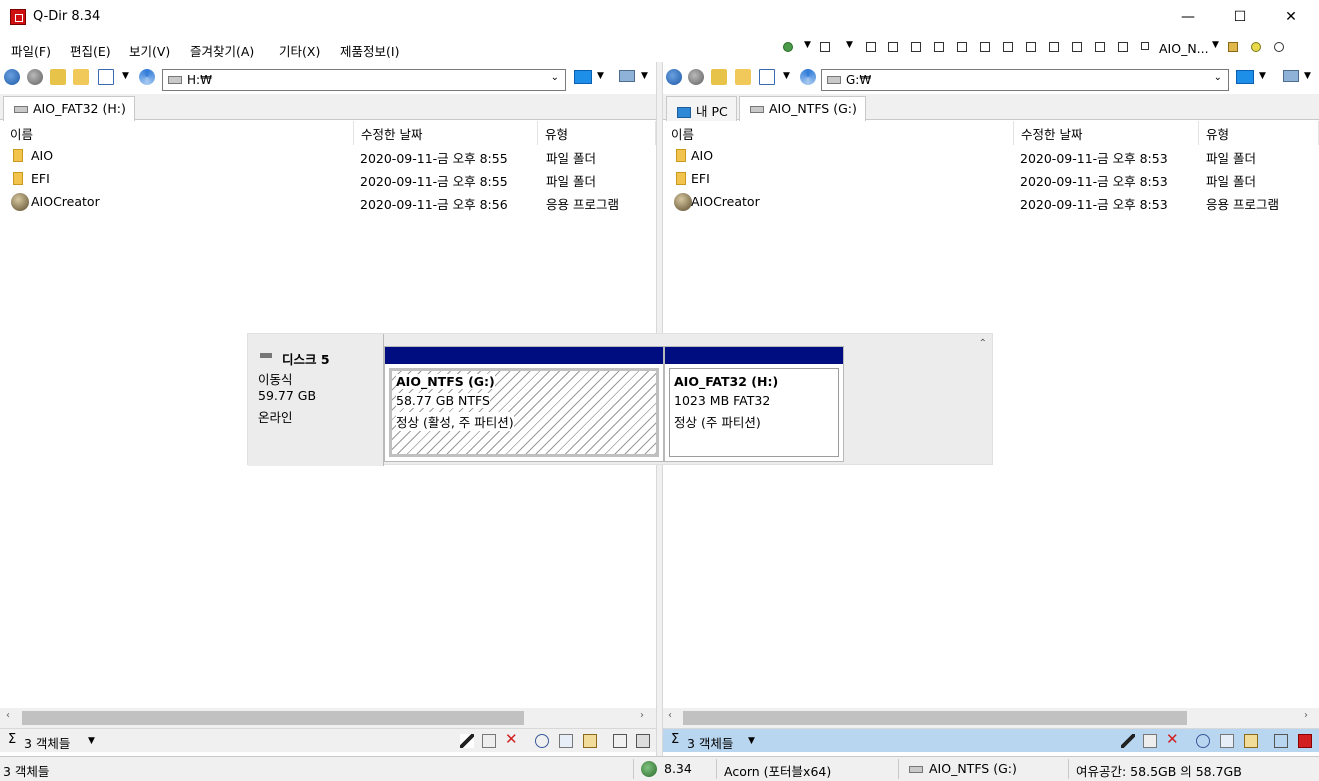 This screenshot has width=1319, height=781. Describe the element at coordinates (90, 50) in the screenshot. I see `menu-edit: 편집(E)` at that location.